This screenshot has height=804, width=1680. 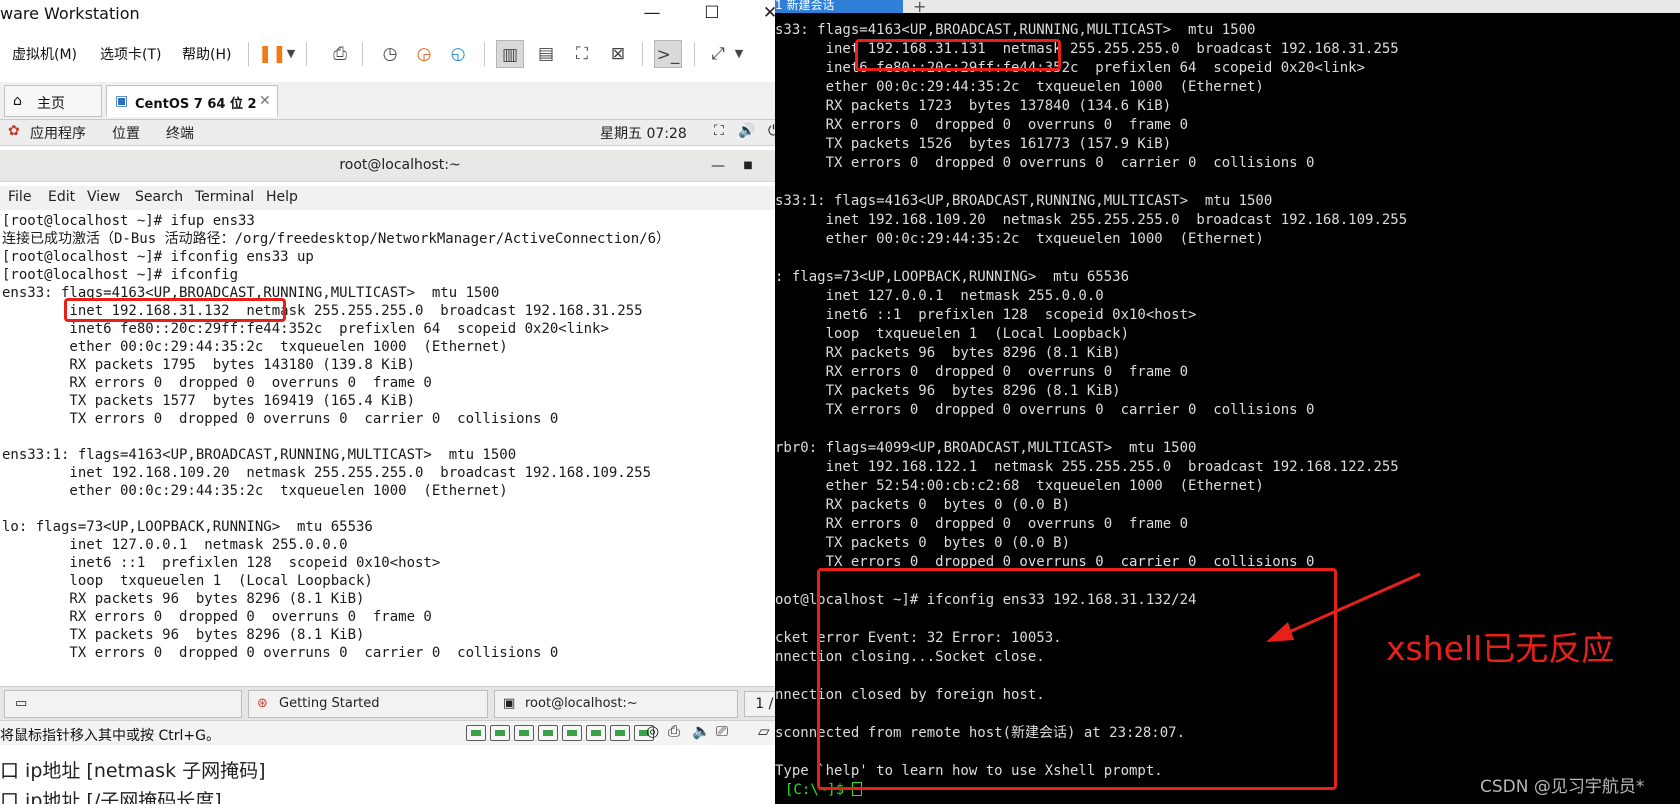 What do you see at coordinates (128, 221) in the screenshot?
I see `terminal-line: [root@localhost ~]# ifup ens33` at bounding box center [128, 221].